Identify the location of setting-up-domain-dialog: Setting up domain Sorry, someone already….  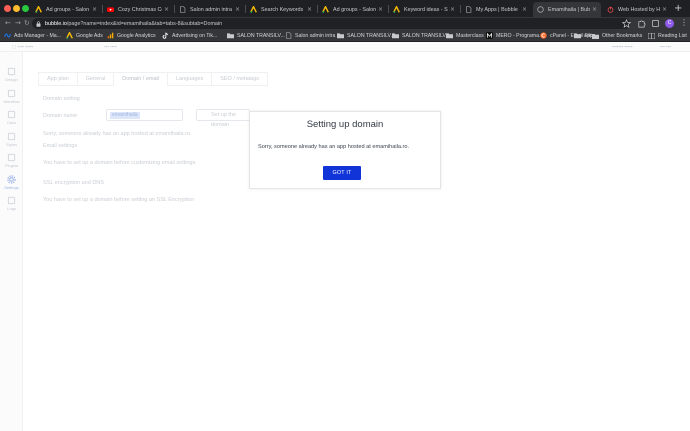
(345, 150).